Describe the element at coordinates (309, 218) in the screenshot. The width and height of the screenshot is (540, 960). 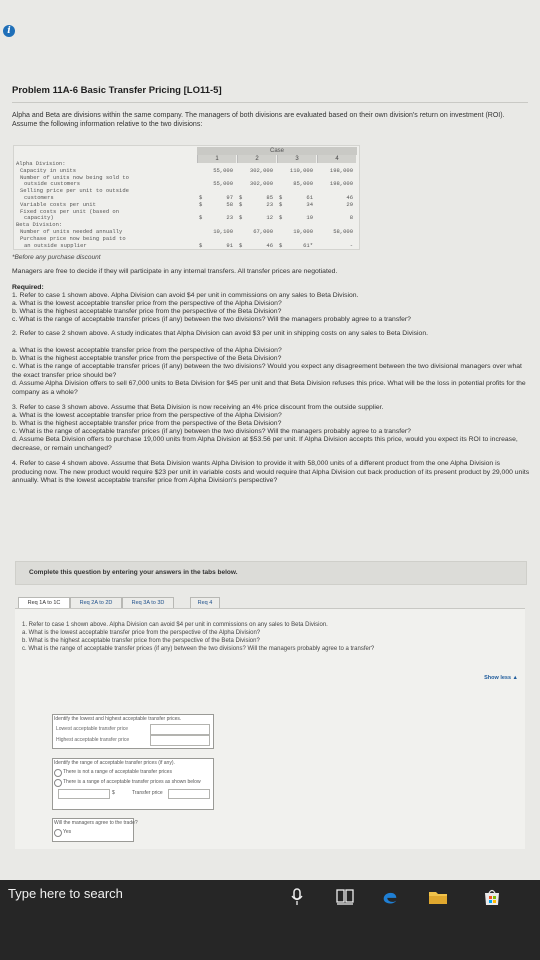
I see `table-cell: 19` at that location.